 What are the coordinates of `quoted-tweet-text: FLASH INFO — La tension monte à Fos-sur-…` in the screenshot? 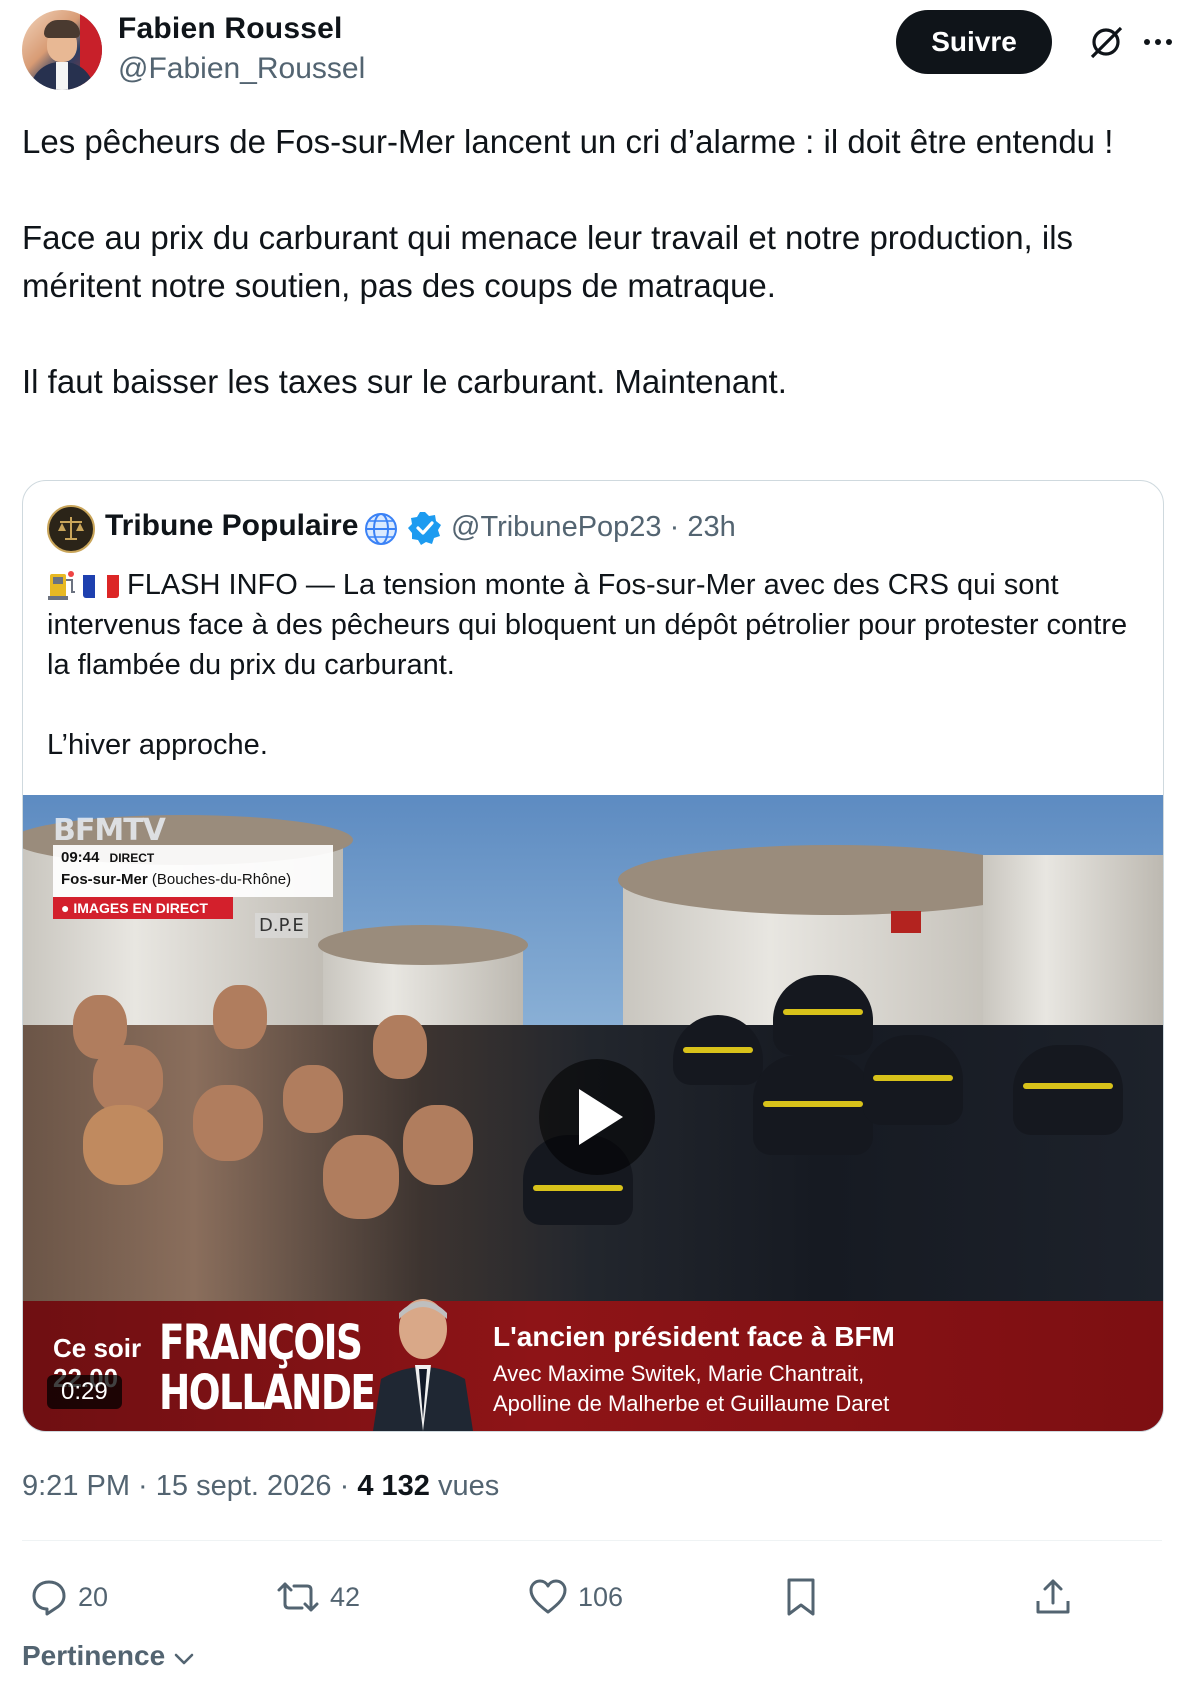 It's located at (594, 665).